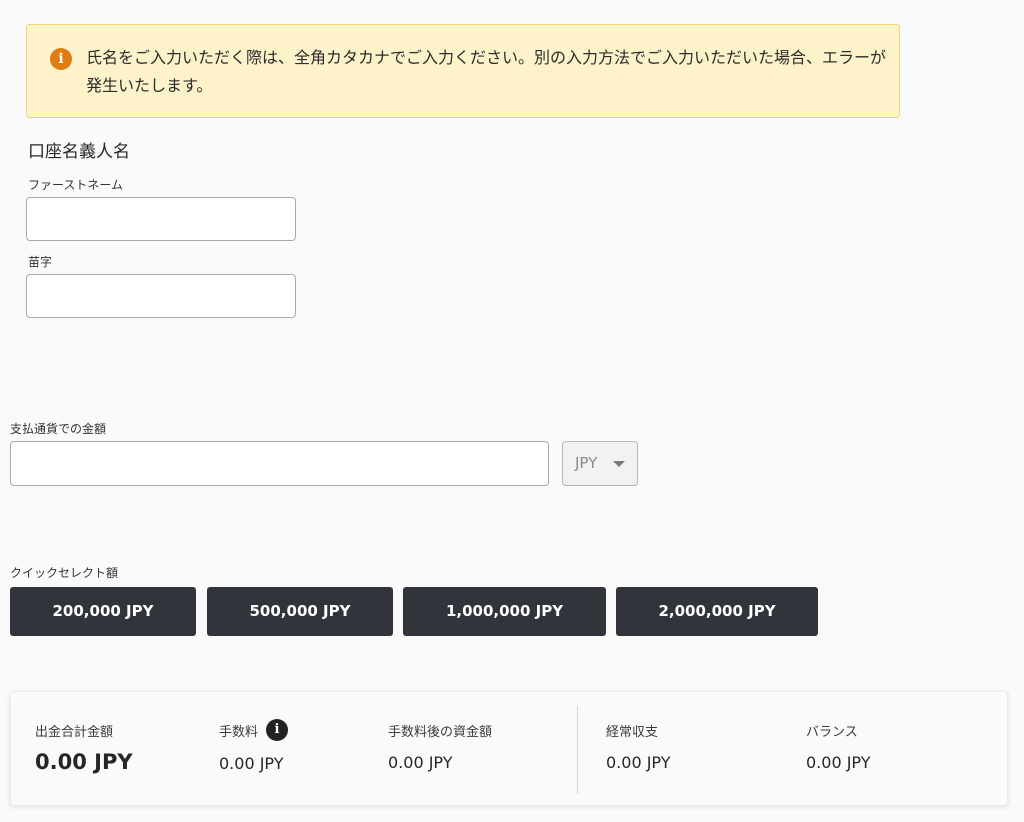  I want to click on account-holder-name-title: 口座名義人名, so click(79, 152).